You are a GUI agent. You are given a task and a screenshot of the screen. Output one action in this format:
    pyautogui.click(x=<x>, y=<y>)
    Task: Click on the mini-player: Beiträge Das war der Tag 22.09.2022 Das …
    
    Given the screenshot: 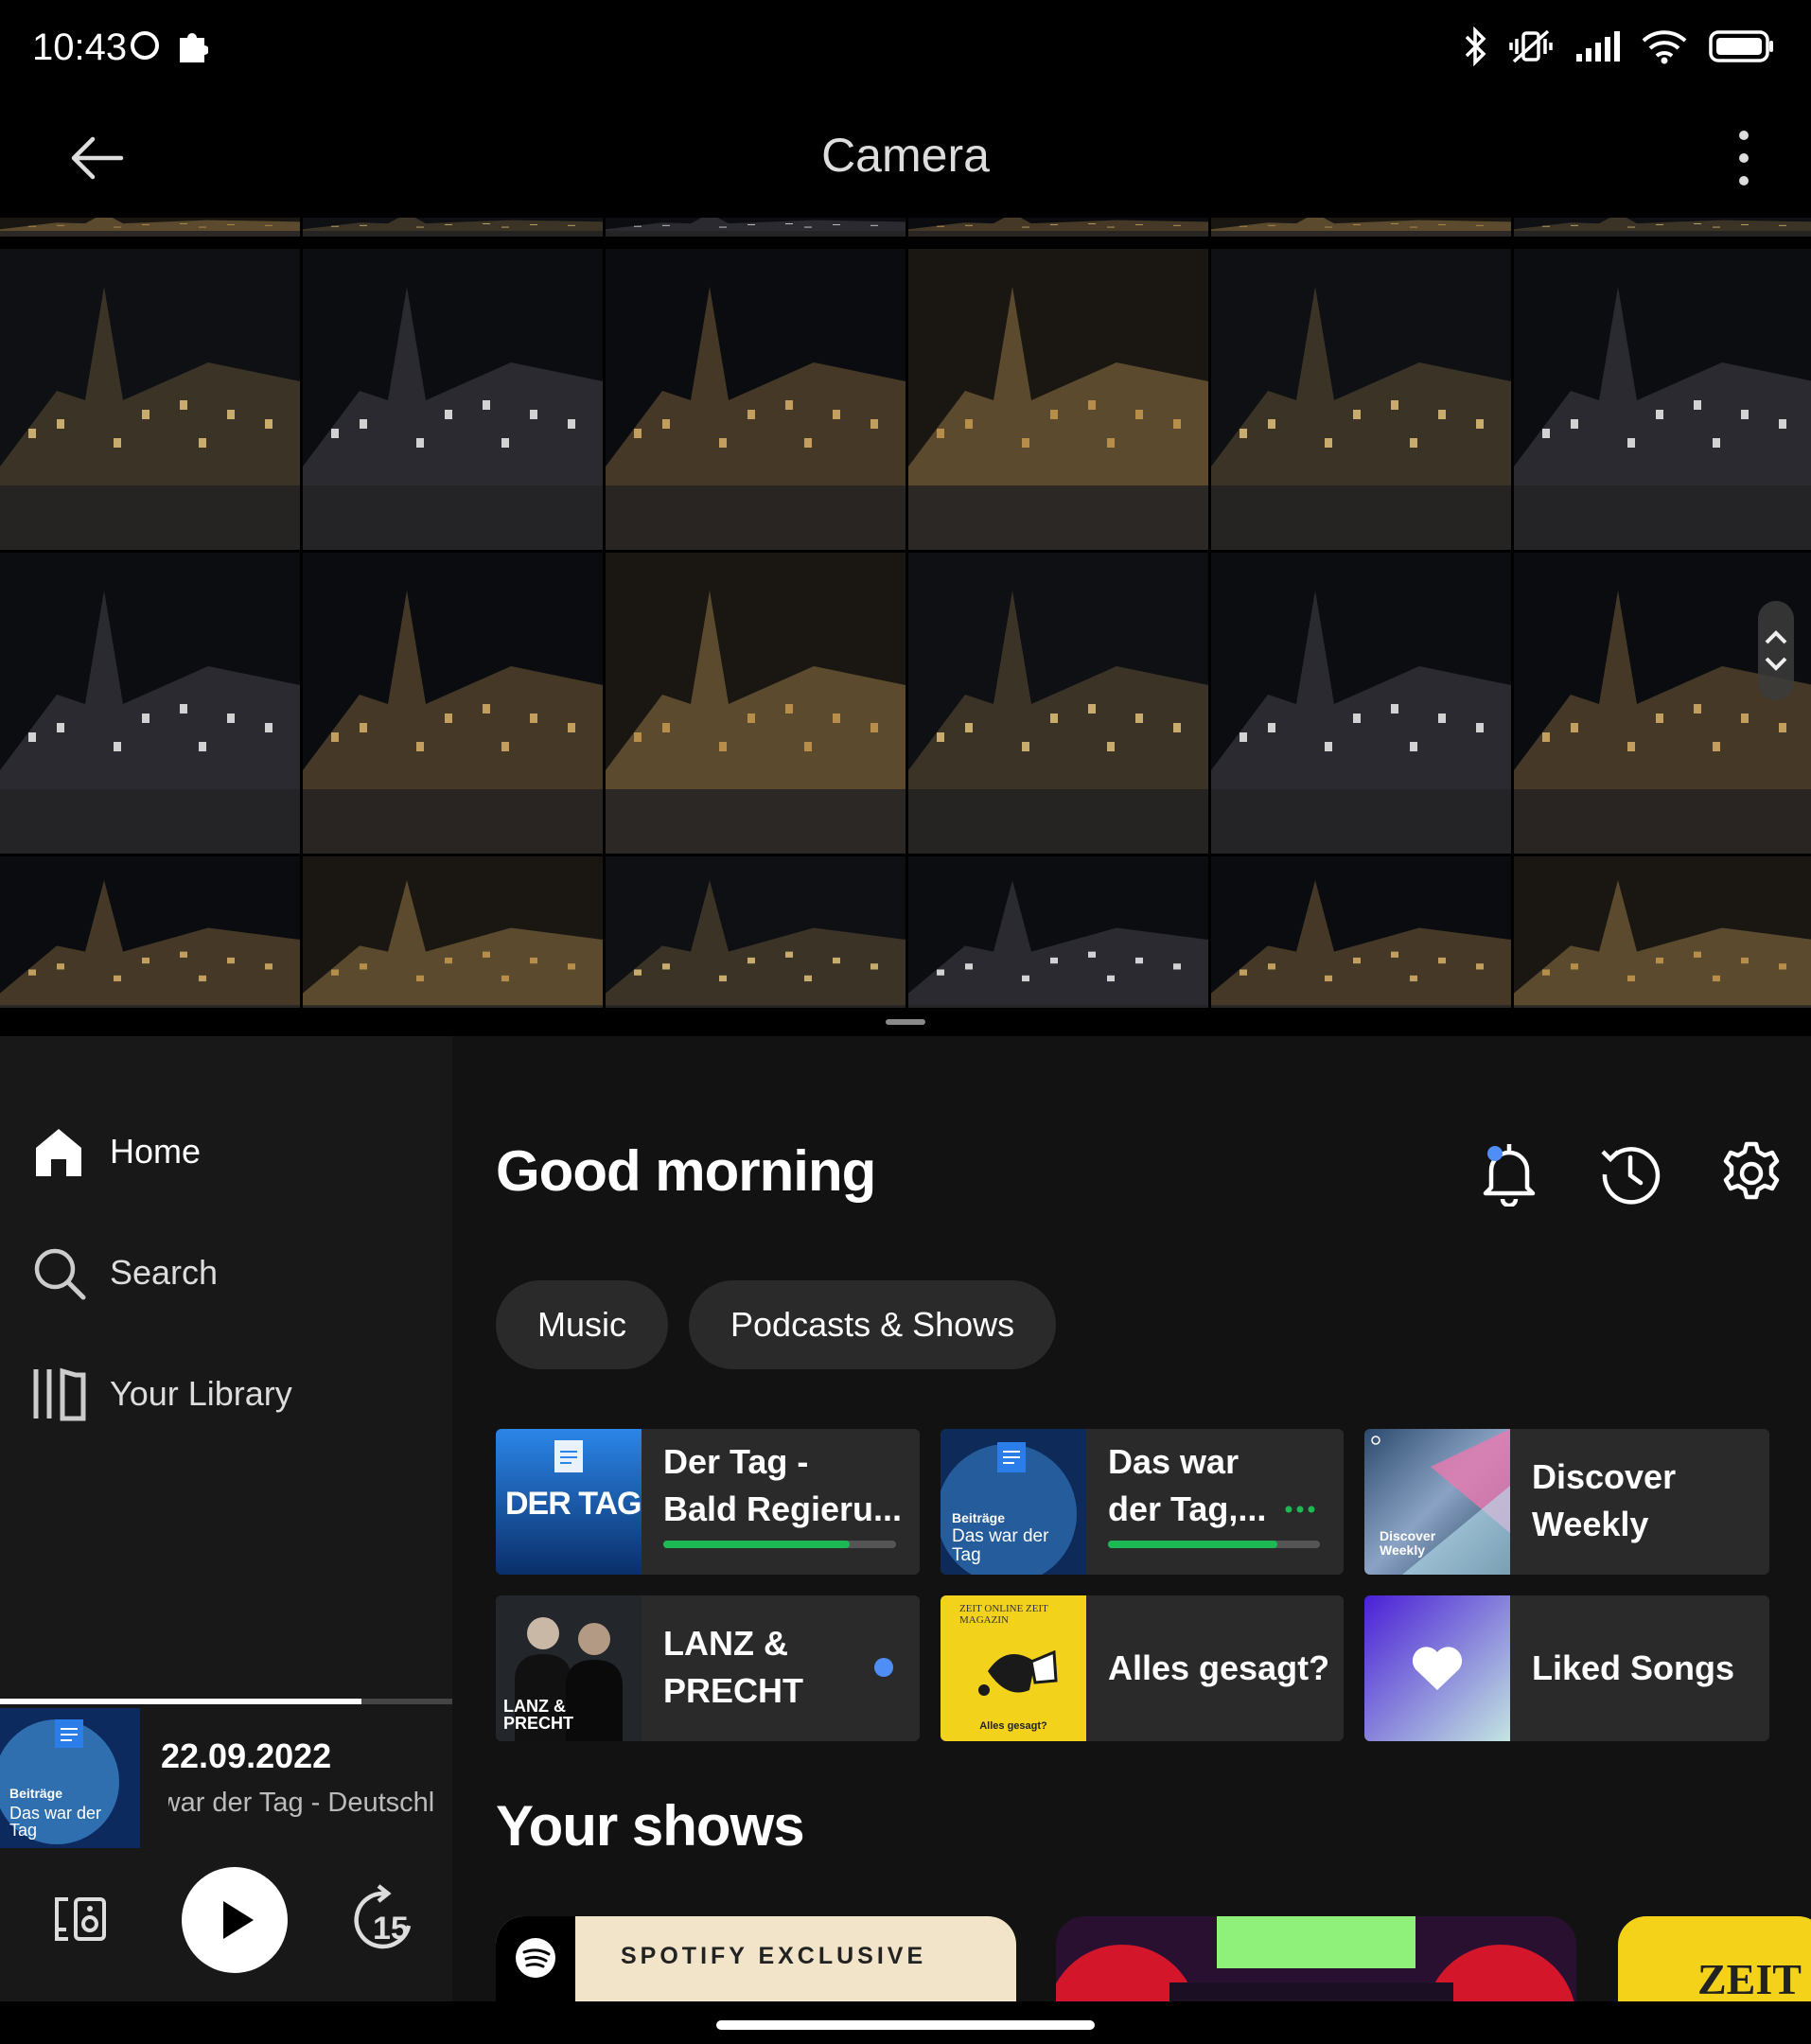 What is the action you would take?
    pyautogui.click(x=226, y=1850)
    